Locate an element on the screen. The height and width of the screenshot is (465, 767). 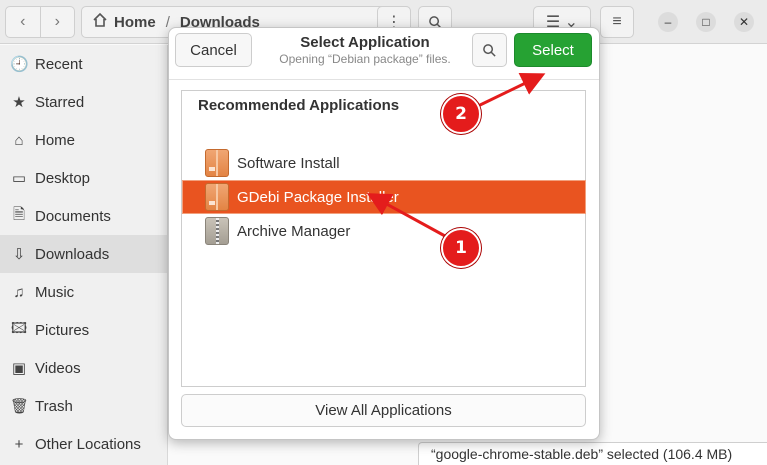
sidebar-item-recent: 🕘 Recent is located at coordinates (83, 64).